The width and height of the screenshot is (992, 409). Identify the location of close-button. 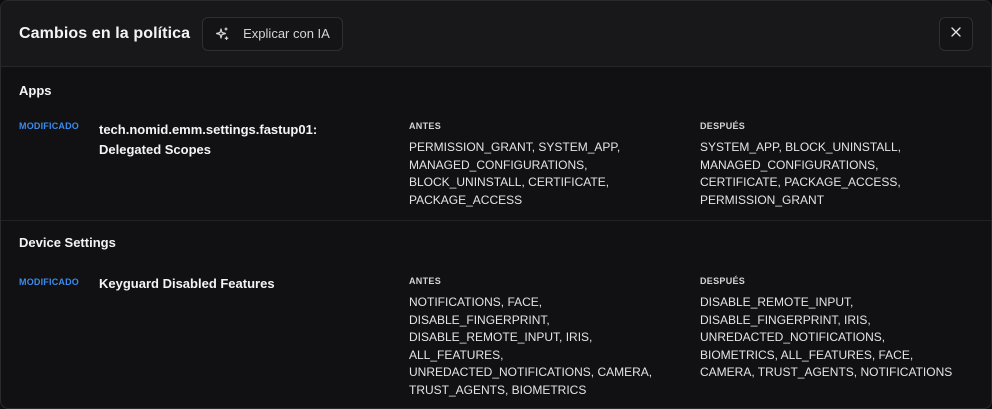
(956, 34).